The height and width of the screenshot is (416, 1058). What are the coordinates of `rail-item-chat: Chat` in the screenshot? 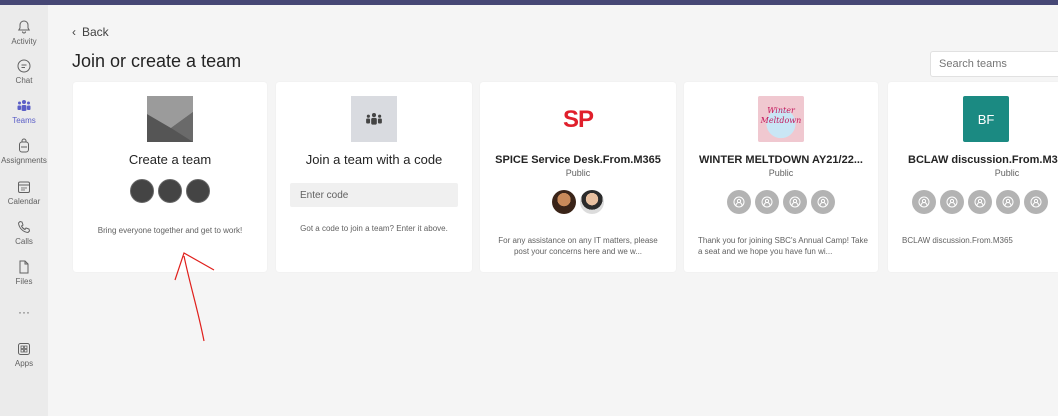 It's located at (24, 71).